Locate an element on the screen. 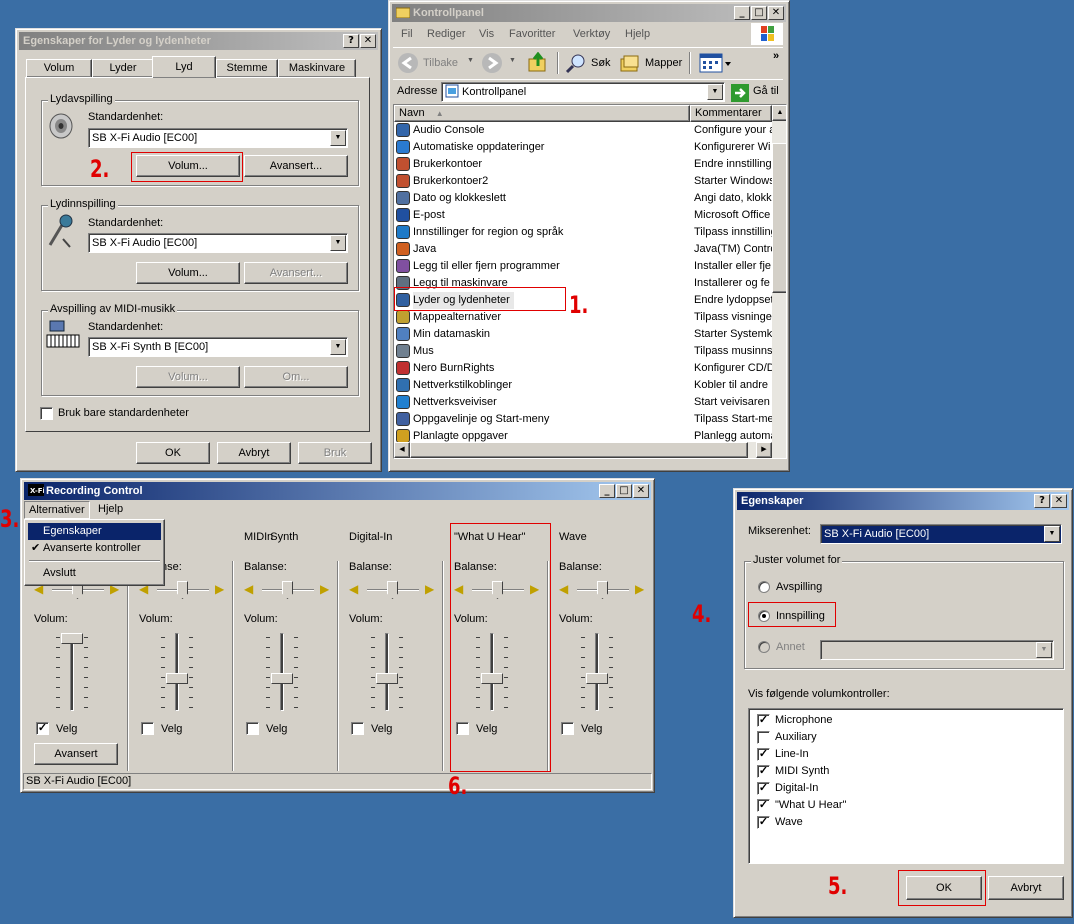 This screenshot has height=924, width=1074. list-item: Nero BurnRights Konfigurer CD/D is located at coordinates (583, 368).